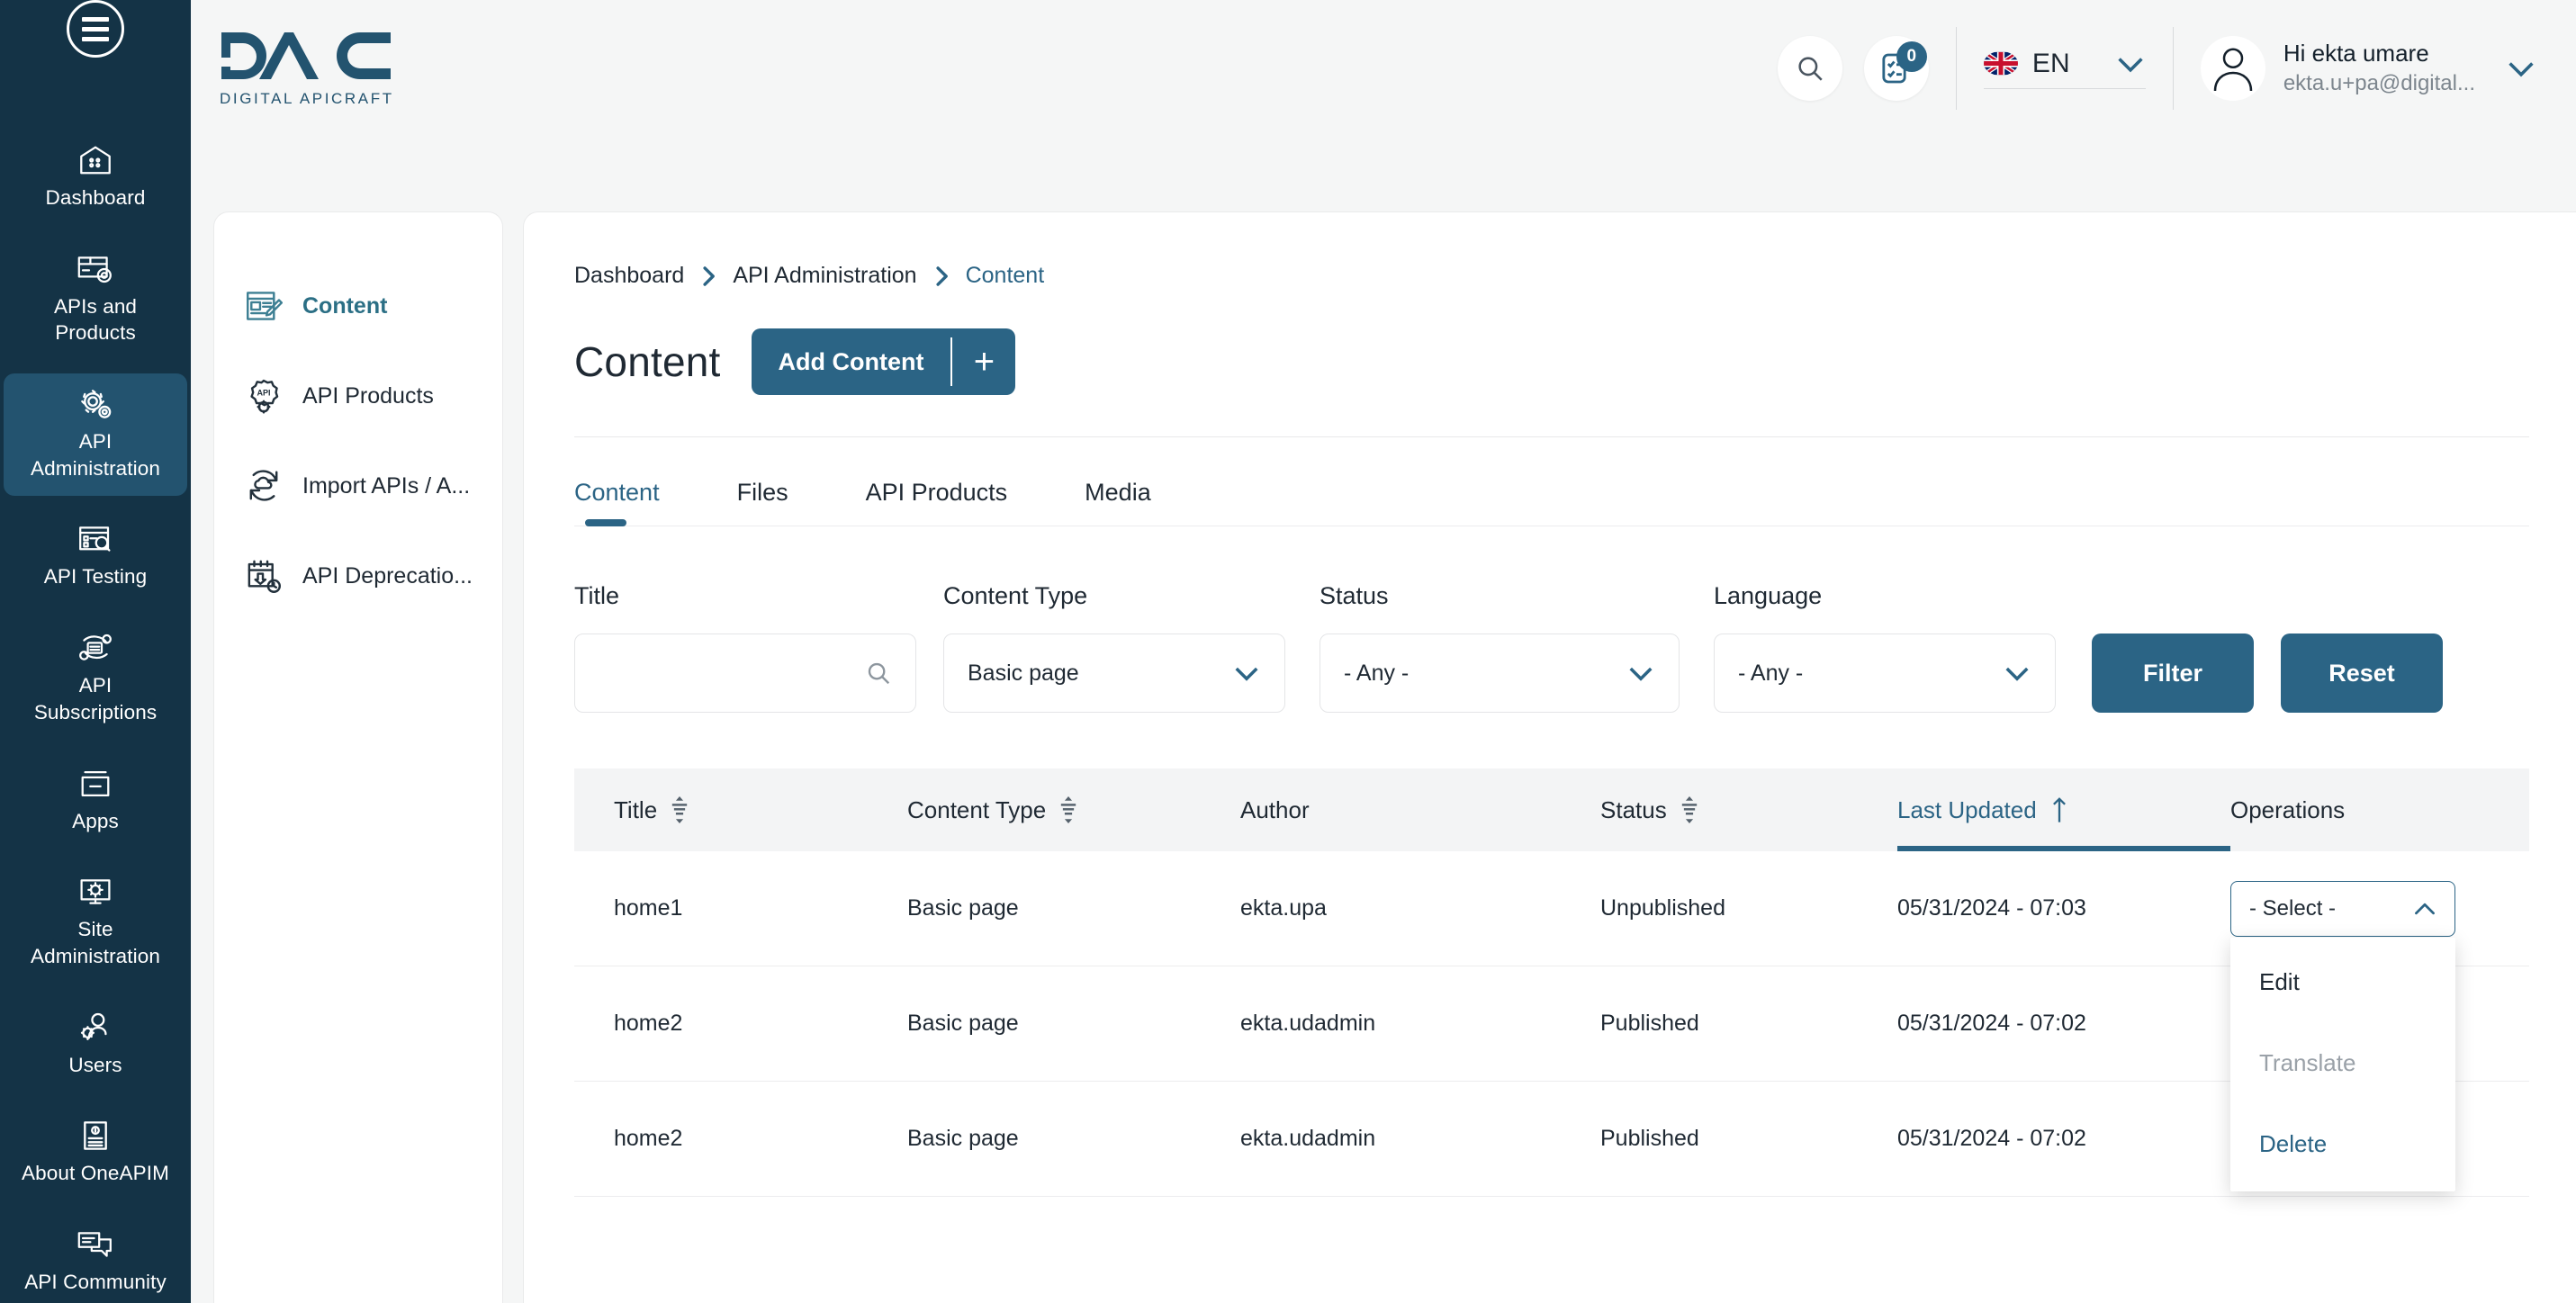  Describe the element at coordinates (95, 1153) in the screenshot. I see `sidebar-item-about-oneapim: About OneAPIM` at that location.